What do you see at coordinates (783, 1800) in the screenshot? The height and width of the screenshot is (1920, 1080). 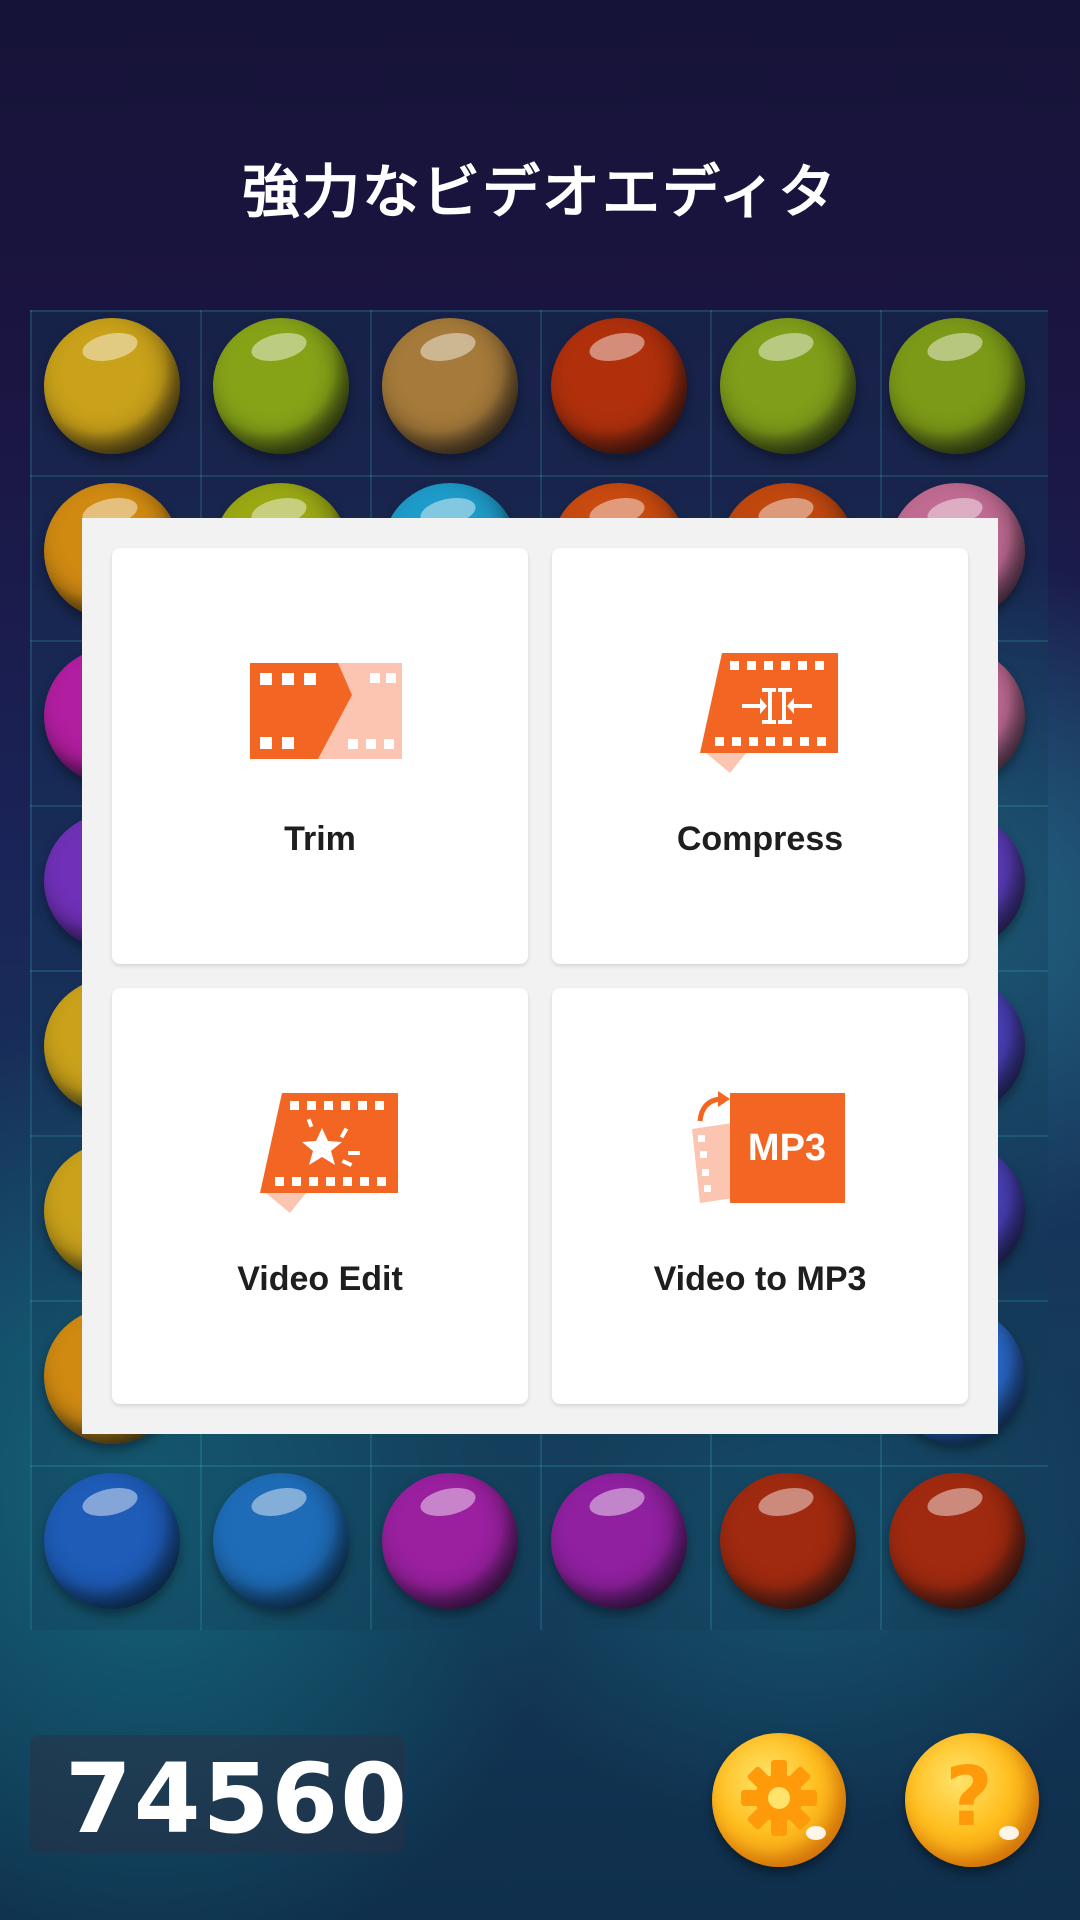 I see `gear-icon` at bounding box center [783, 1800].